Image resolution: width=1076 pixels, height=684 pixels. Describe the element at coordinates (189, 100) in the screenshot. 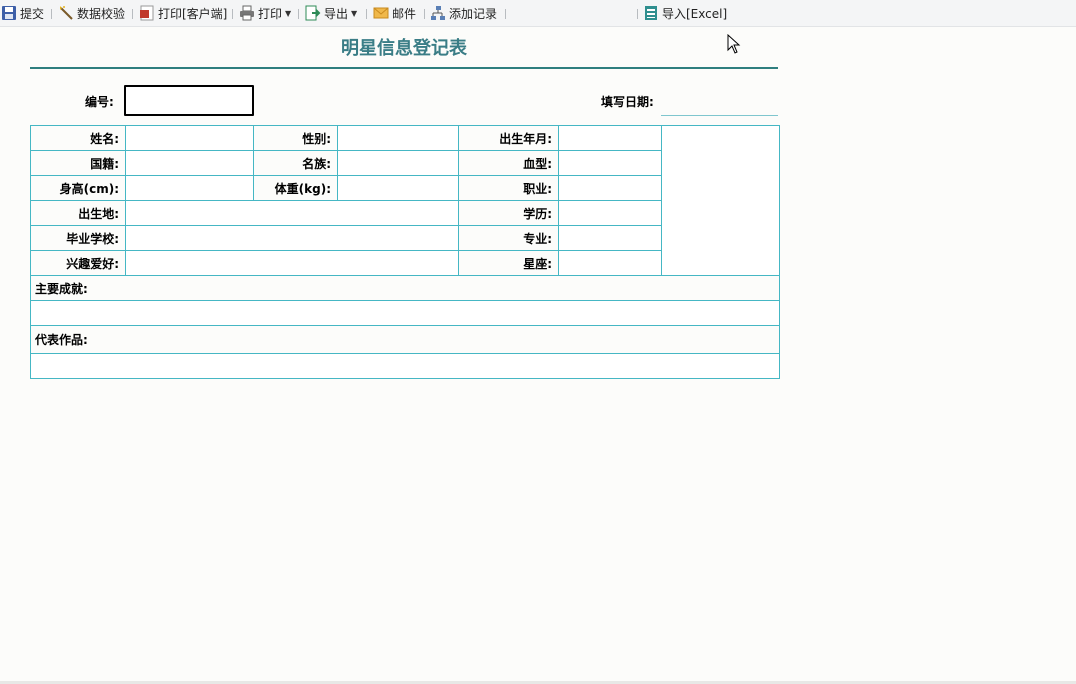

I see `id-input` at that location.